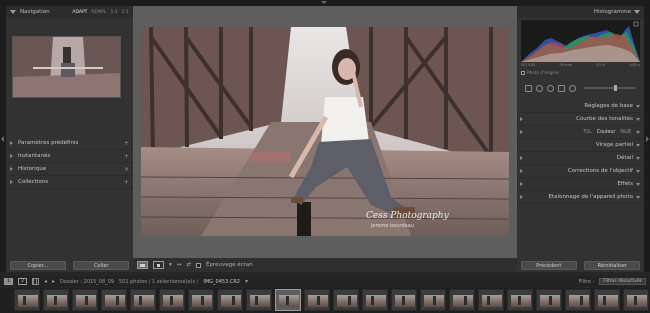 The width and height of the screenshot is (650, 313). What do you see at coordinates (548, 265) in the screenshot?
I see `previous-button: Précédent` at bounding box center [548, 265].